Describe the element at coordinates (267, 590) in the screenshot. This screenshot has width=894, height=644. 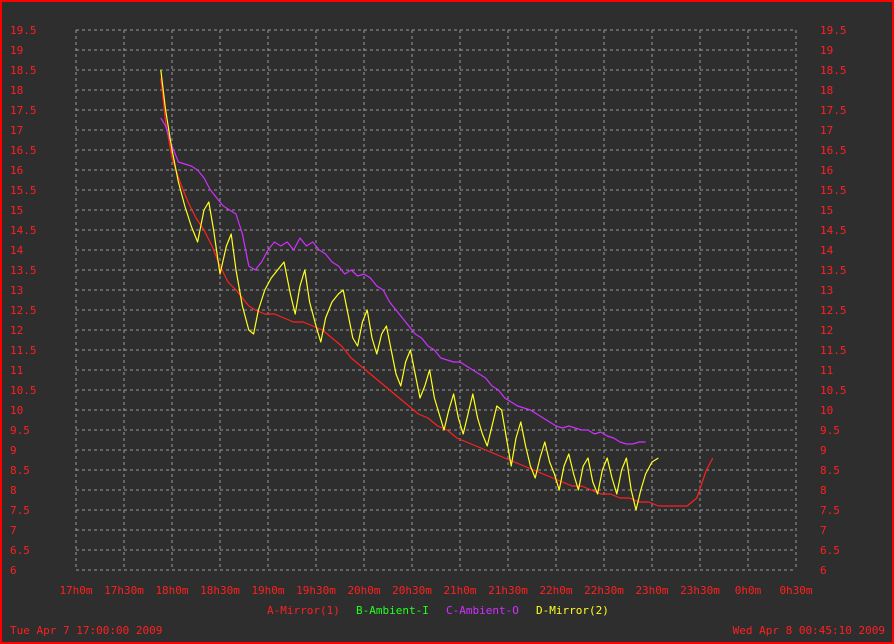
I see `x-tick-label: 19h0m` at that location.